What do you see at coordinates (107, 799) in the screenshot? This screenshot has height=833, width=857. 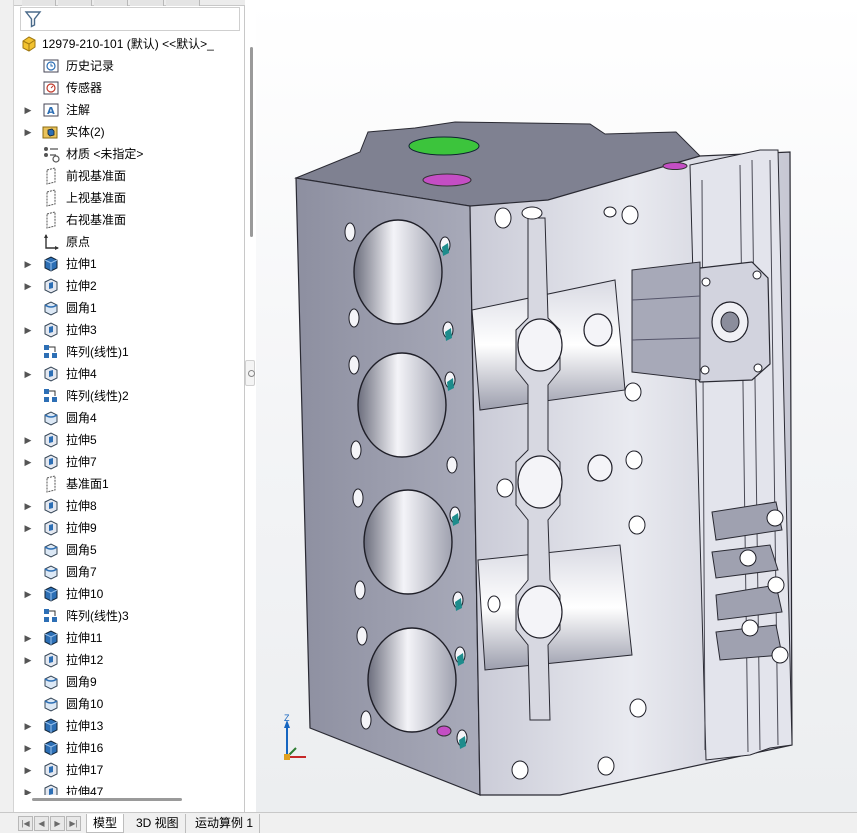 I see `tree-horizontal-scrollbar` at bounding box center [107, 799].